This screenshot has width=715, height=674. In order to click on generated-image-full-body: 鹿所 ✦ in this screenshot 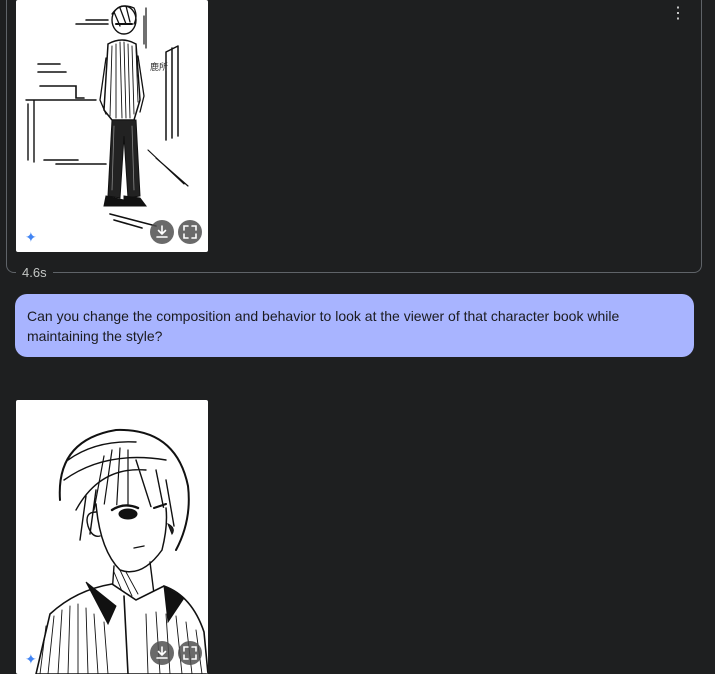, I will do `click(112, 126)`.